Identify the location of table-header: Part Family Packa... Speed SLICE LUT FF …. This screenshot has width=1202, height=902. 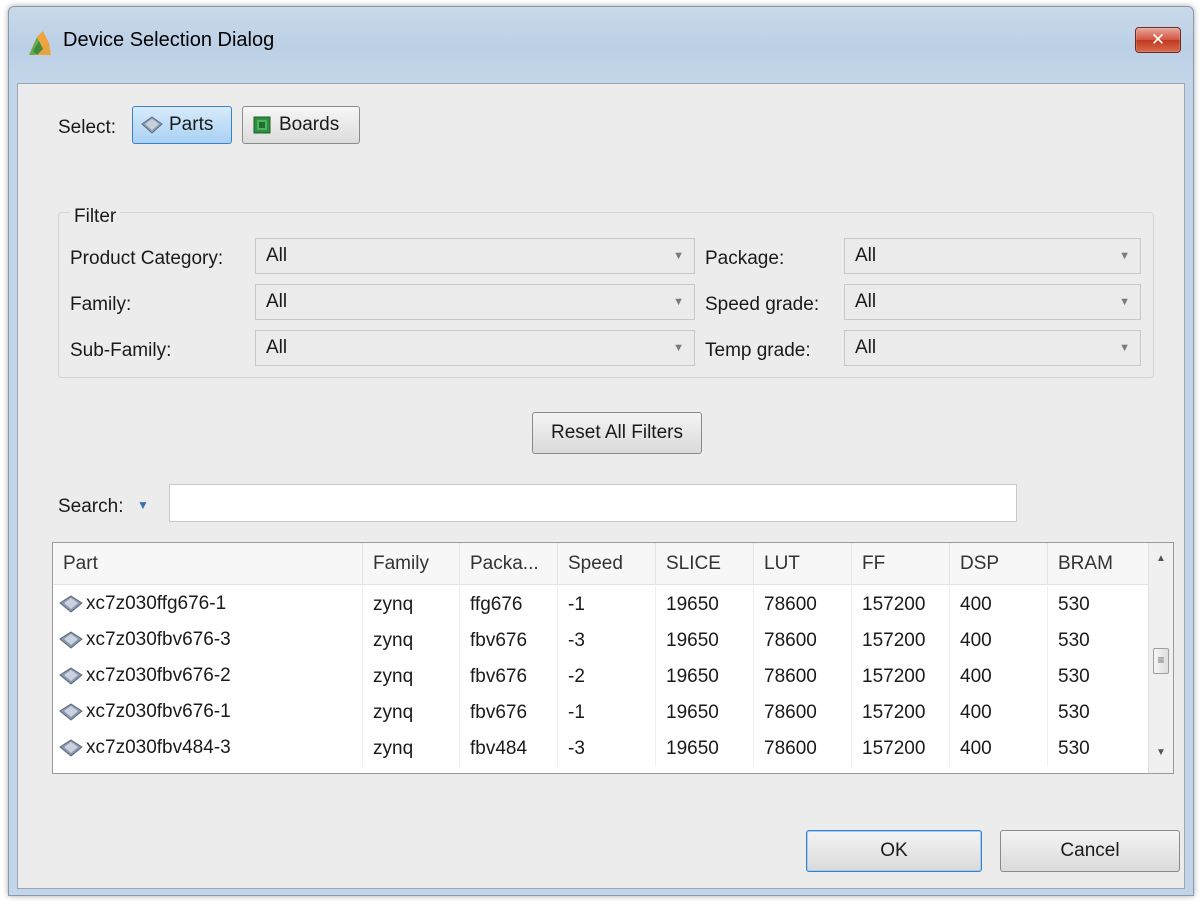
(601, 564).